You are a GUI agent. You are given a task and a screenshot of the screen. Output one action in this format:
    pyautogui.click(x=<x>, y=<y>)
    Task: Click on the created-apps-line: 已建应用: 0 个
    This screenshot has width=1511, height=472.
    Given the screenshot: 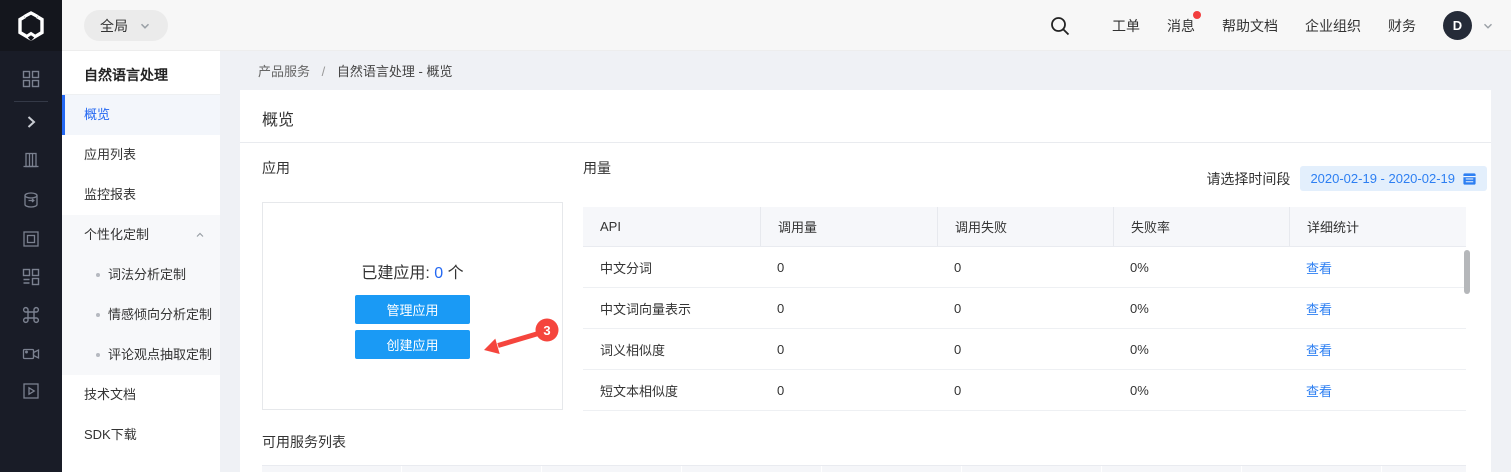 What is the action you would take?
    pyautogui.click(x=412, y=271)
    